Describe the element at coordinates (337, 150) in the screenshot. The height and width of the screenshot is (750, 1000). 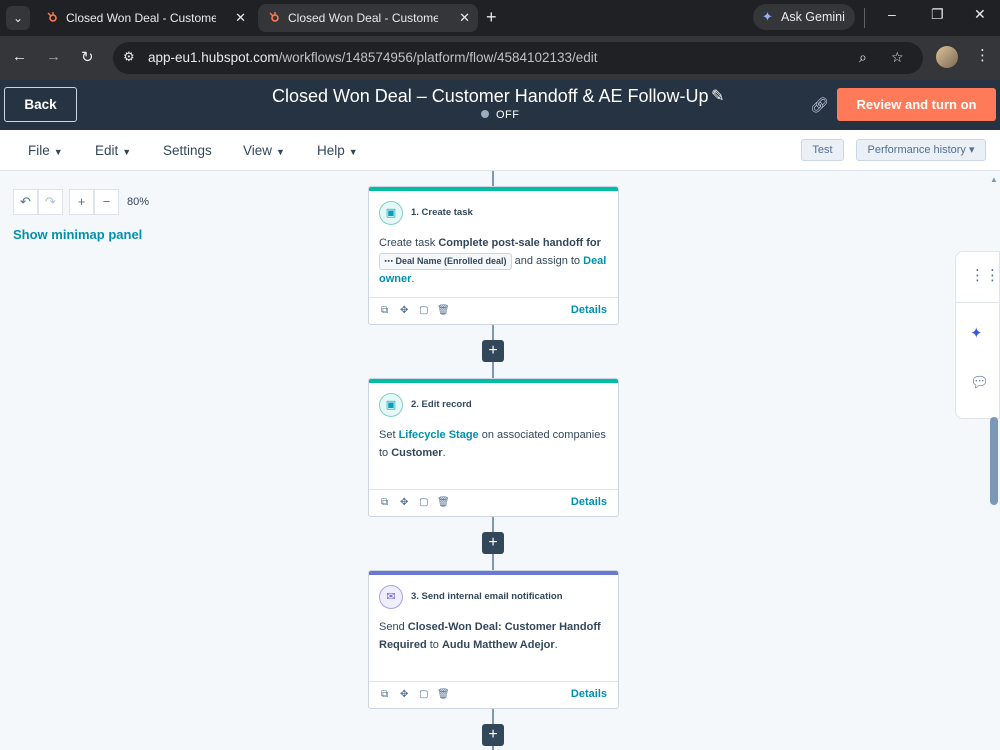
I see `menu-help: Help ▼` at that location.